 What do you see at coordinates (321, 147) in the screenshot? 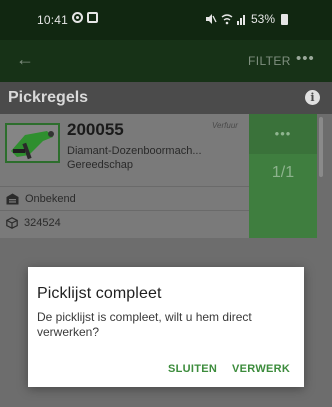
I see `scrollbar` at bounding box center [321, 147].